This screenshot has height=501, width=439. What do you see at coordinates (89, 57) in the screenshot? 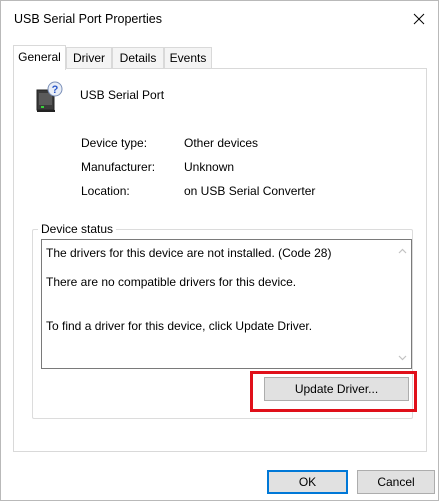
I see `tab-driver: Driver` at bounding box center [89, 57].